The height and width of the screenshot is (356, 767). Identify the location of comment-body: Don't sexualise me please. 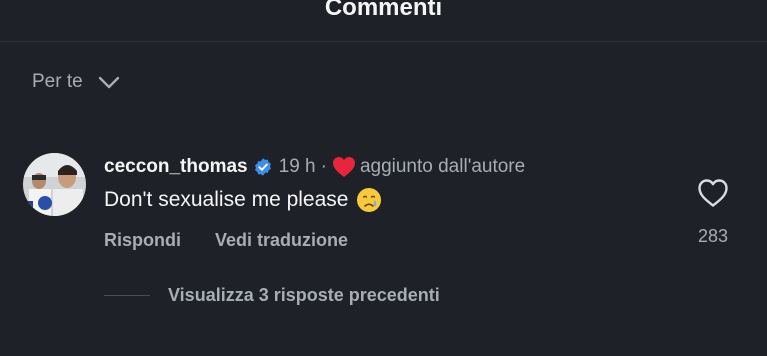
(243, 200).